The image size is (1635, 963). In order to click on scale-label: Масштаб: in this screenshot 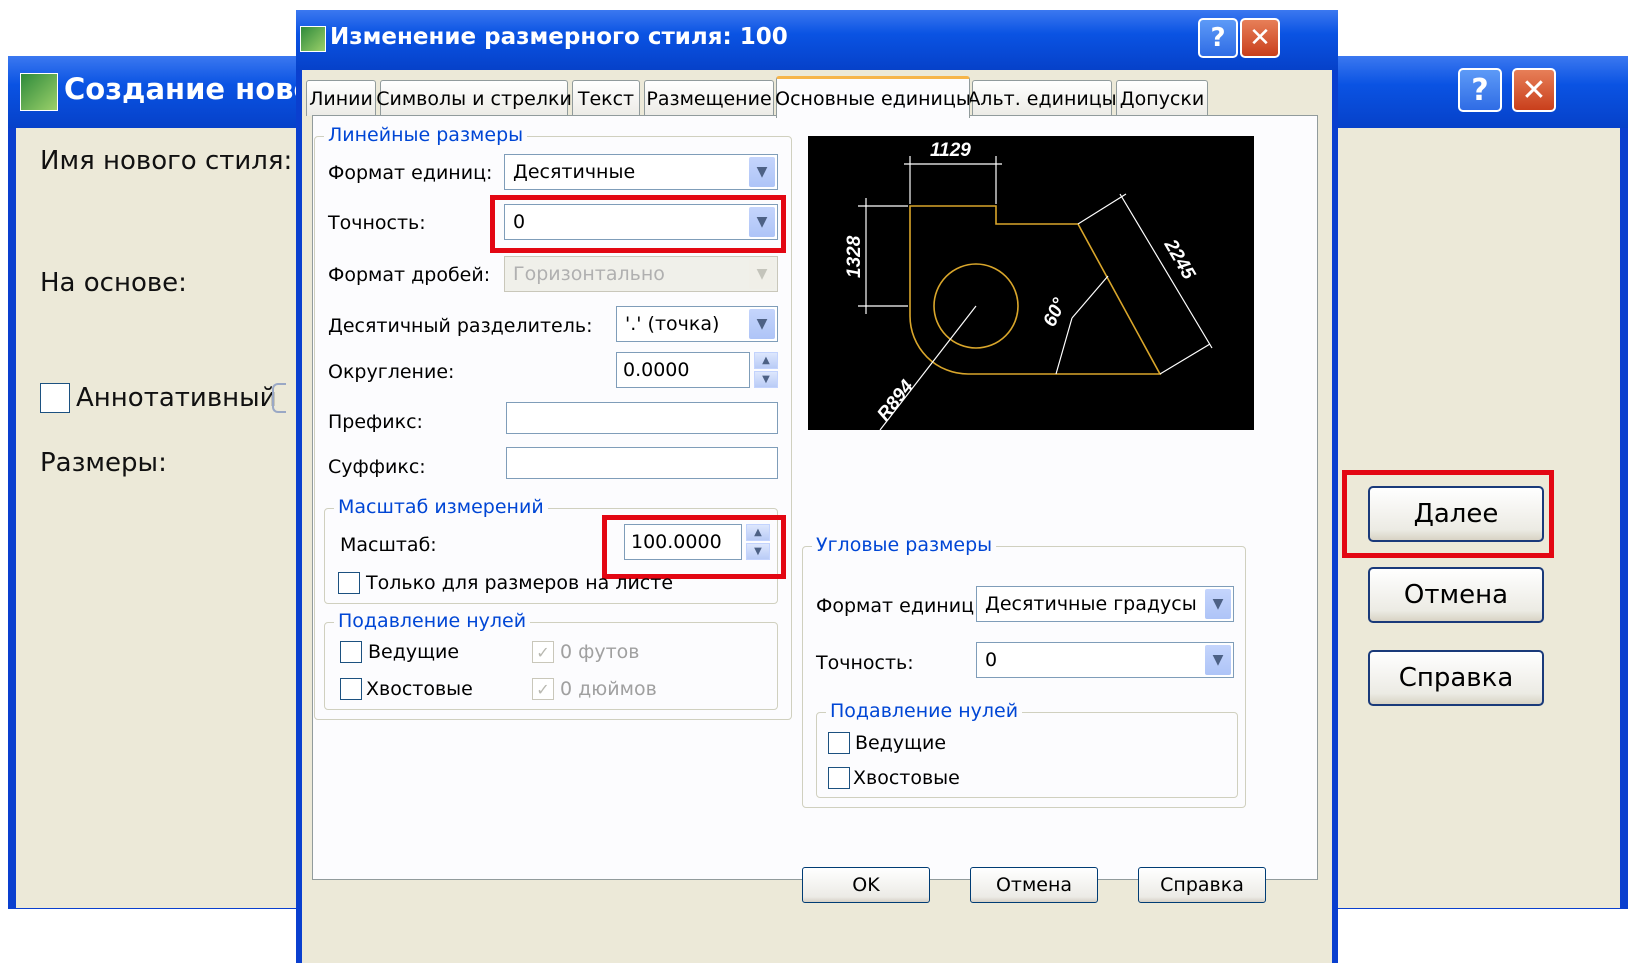, I will do `click(388, 545)`.